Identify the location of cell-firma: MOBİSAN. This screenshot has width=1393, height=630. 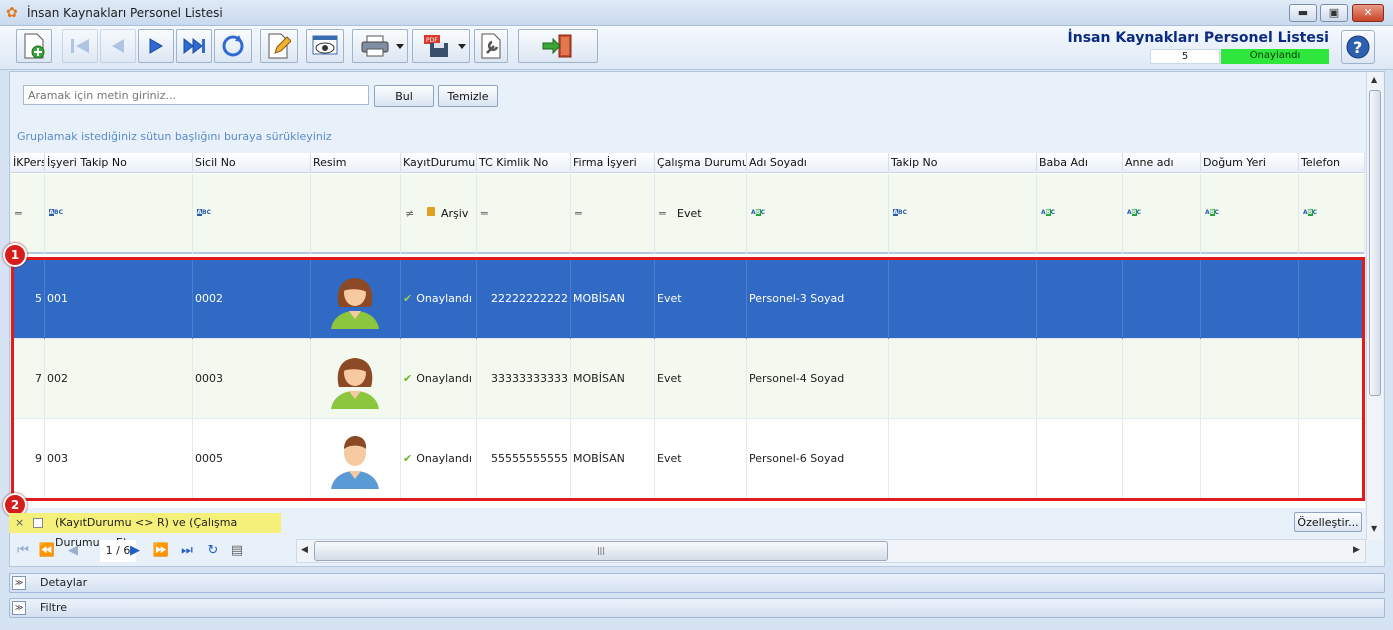
(613, 299).